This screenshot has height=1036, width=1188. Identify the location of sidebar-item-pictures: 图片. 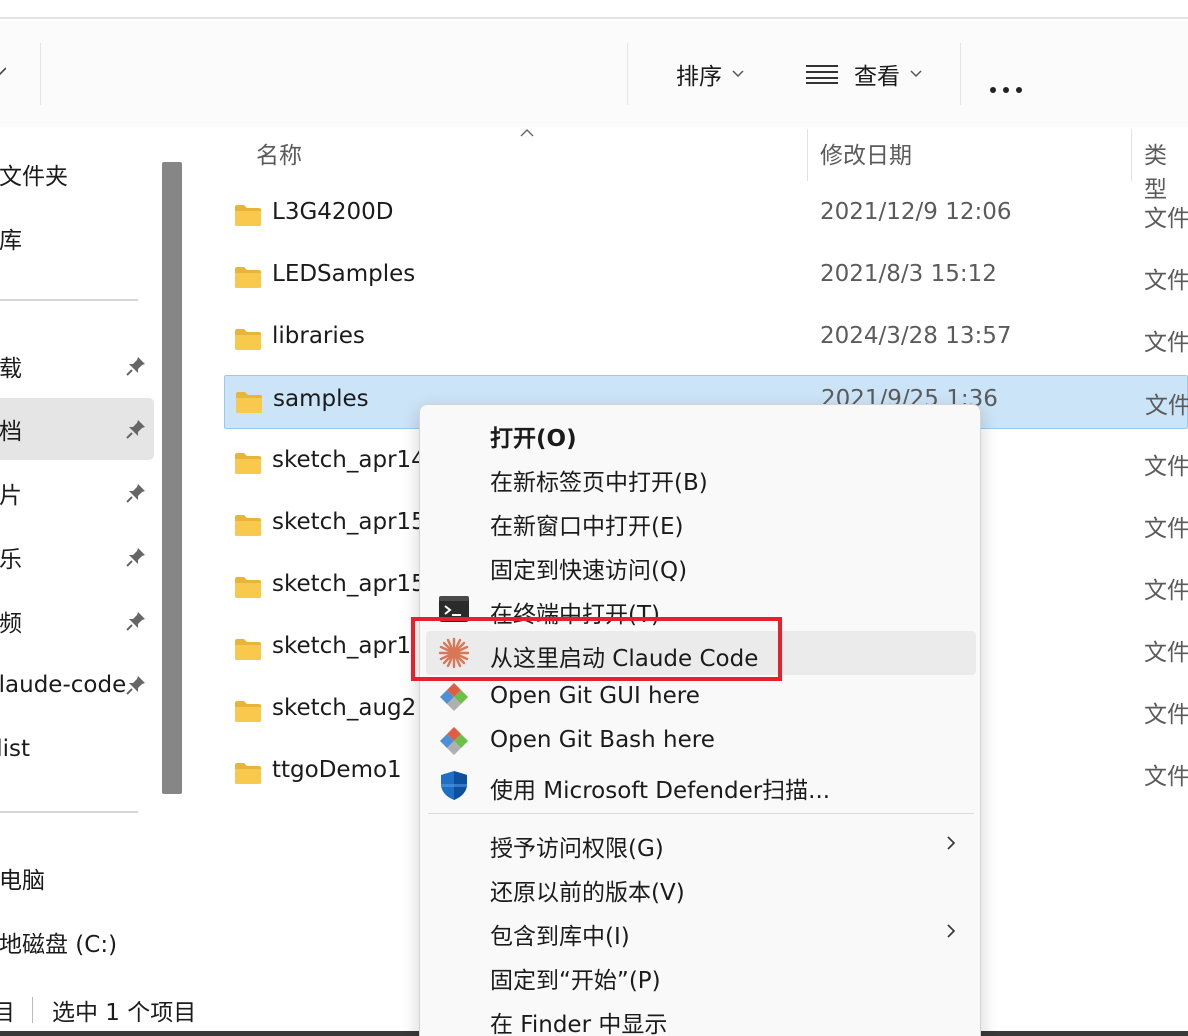
(77, 493).